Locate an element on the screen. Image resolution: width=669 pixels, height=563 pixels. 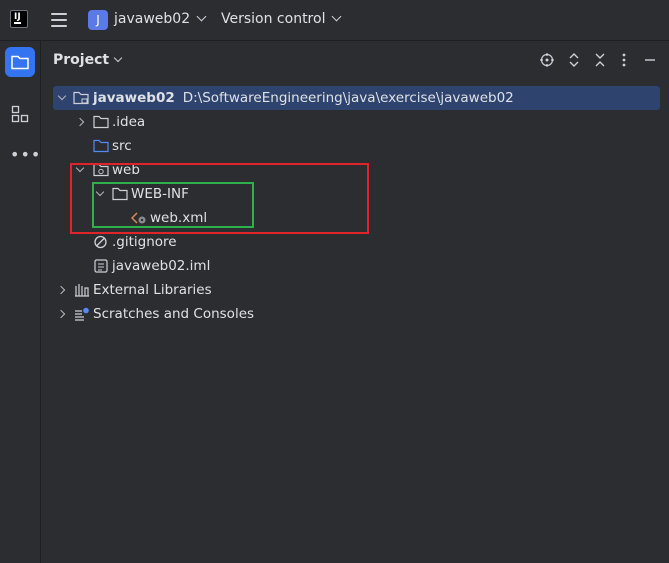
hamburger-icon is located at coordinates (59, 20).